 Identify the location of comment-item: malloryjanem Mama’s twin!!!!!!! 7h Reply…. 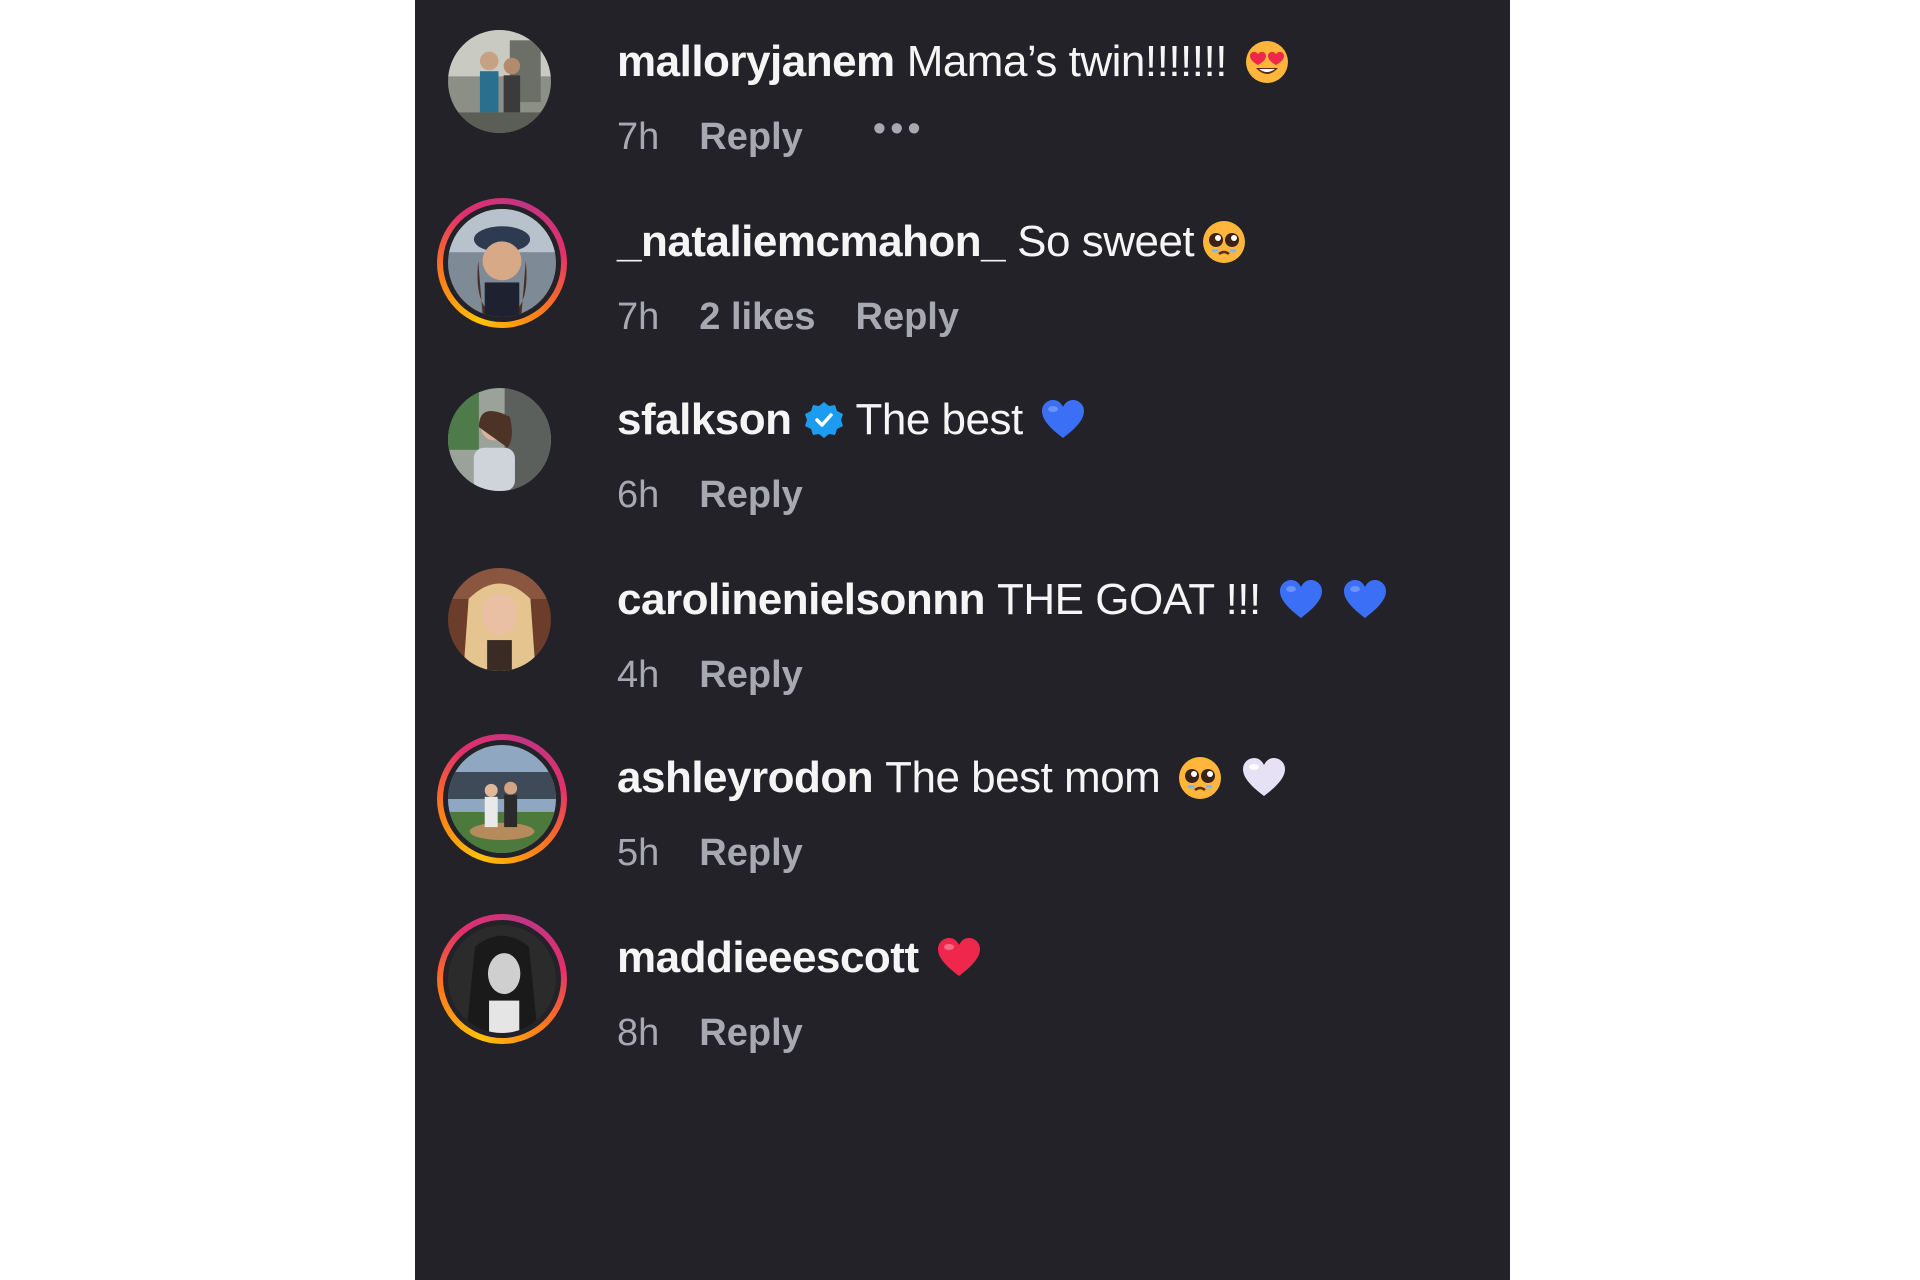
(962, 100).